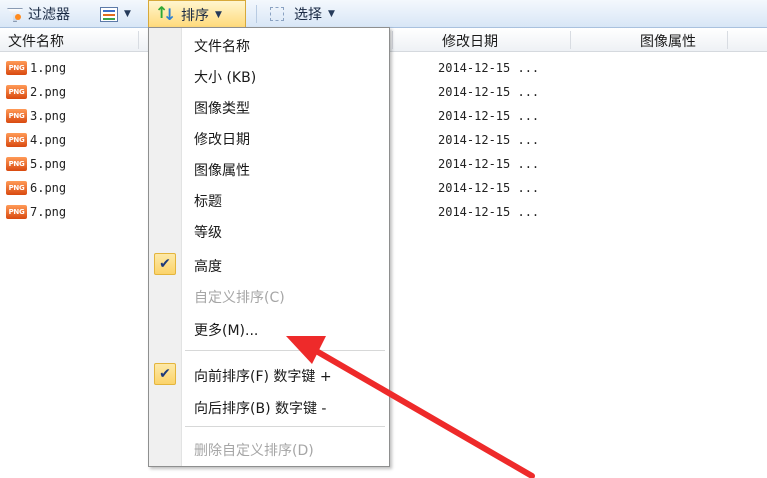 The height and width of the screenshot is (478, 767). I want to click on sort-by-size: 大小 (KB), so click(269, 76).